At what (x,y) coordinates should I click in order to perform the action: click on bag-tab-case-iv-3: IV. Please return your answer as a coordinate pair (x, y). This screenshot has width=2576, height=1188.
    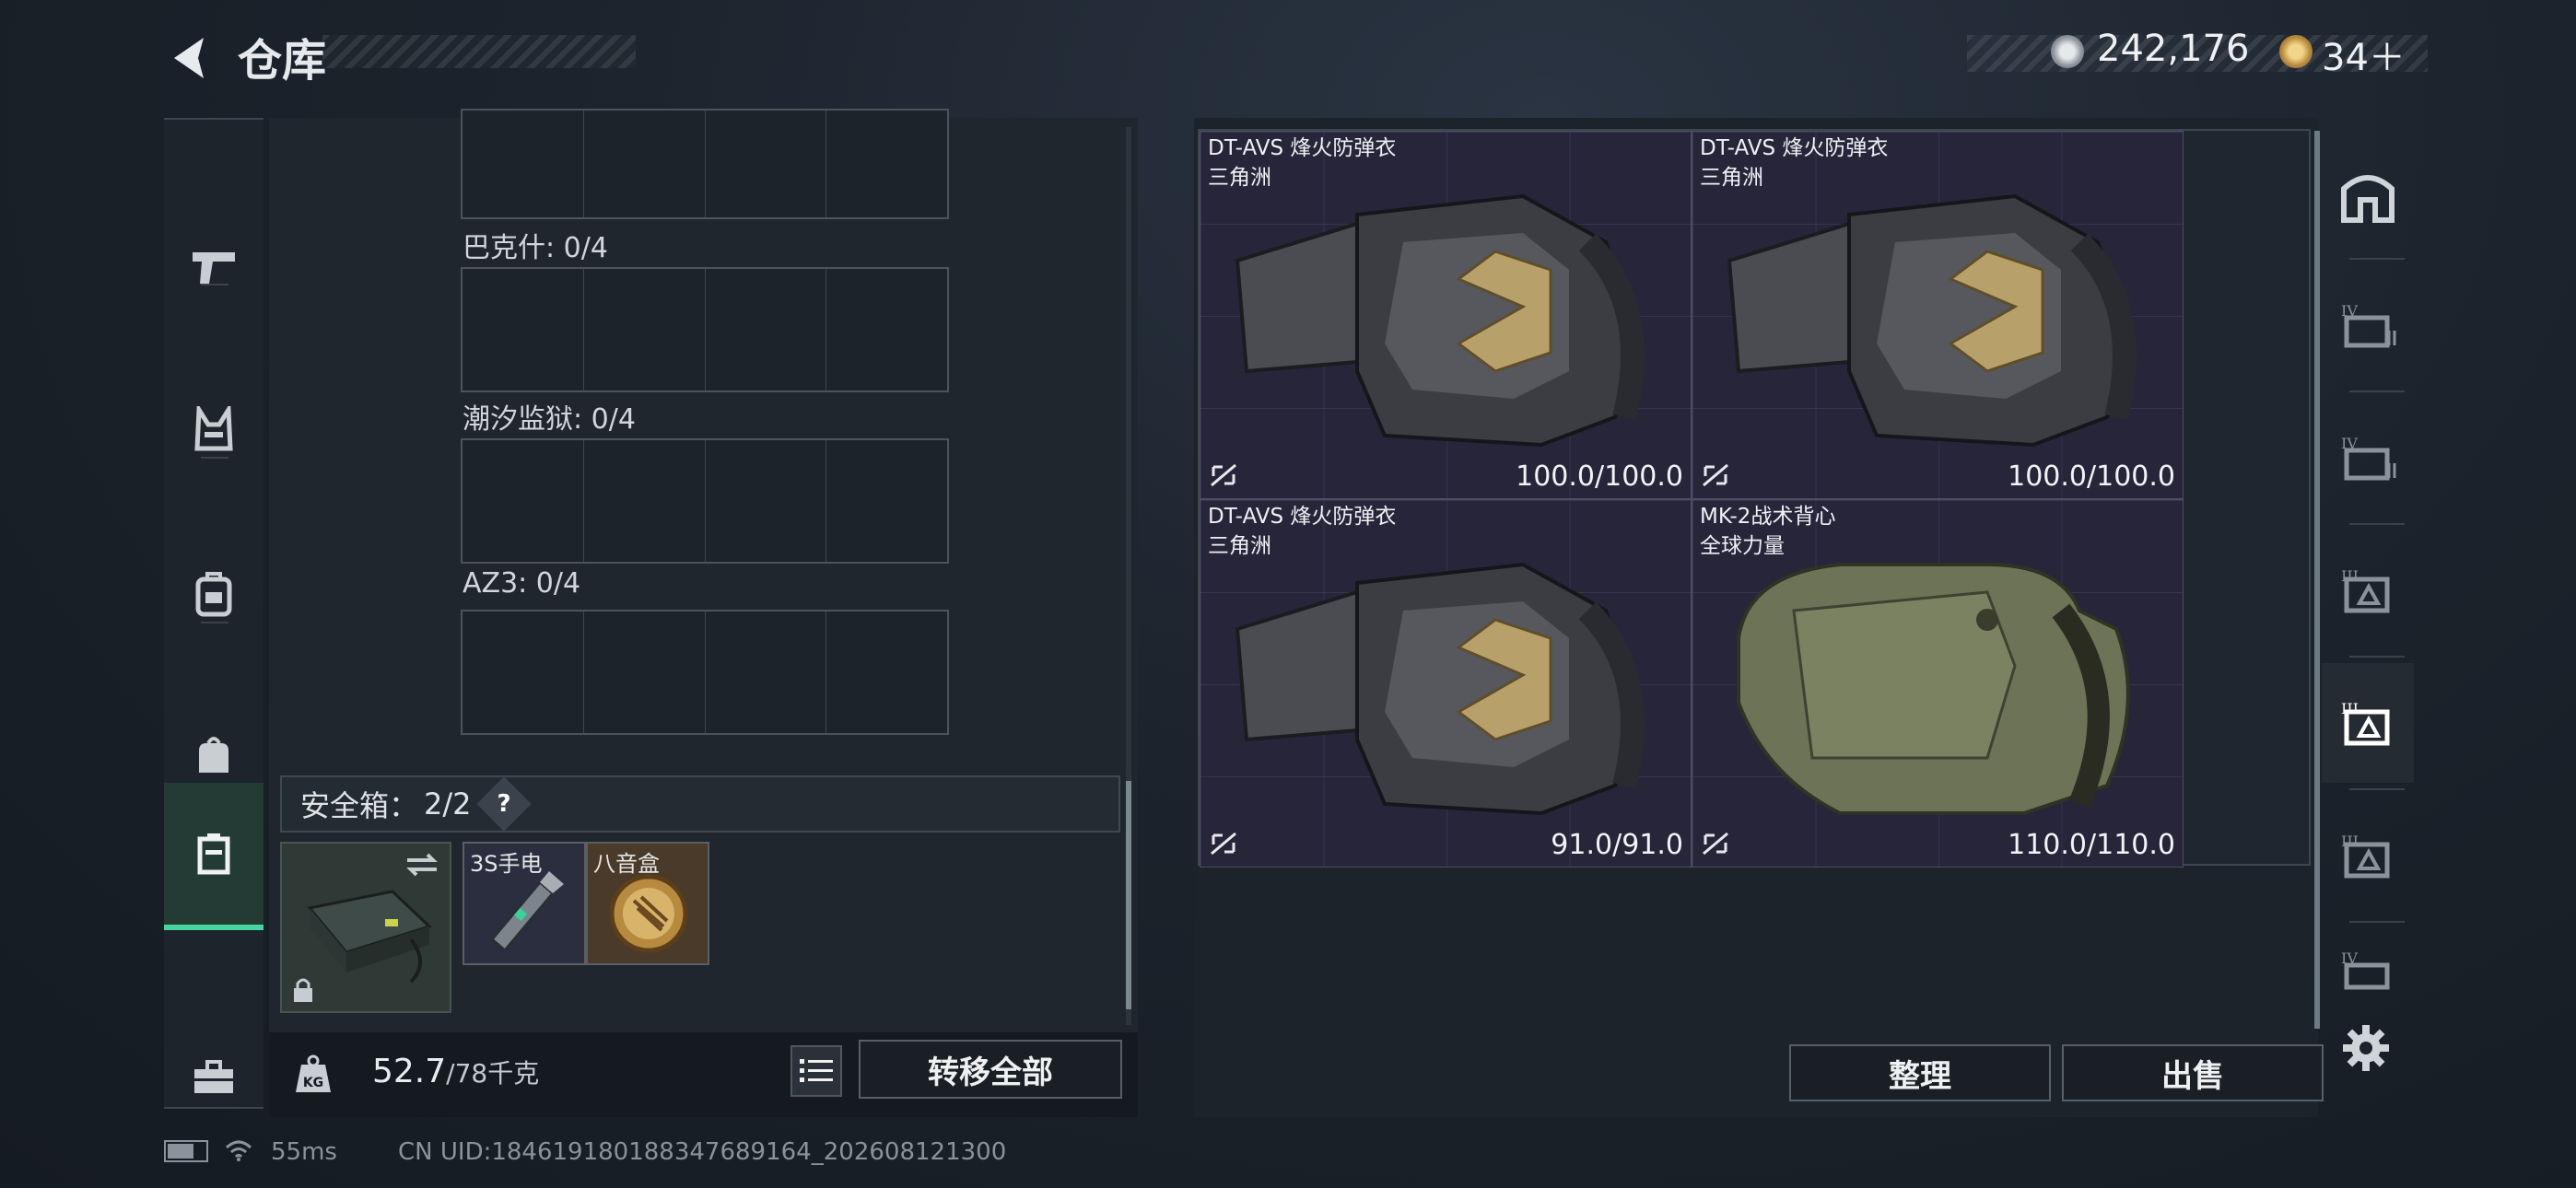
    Looking at the image, I should click on (2368, 970).